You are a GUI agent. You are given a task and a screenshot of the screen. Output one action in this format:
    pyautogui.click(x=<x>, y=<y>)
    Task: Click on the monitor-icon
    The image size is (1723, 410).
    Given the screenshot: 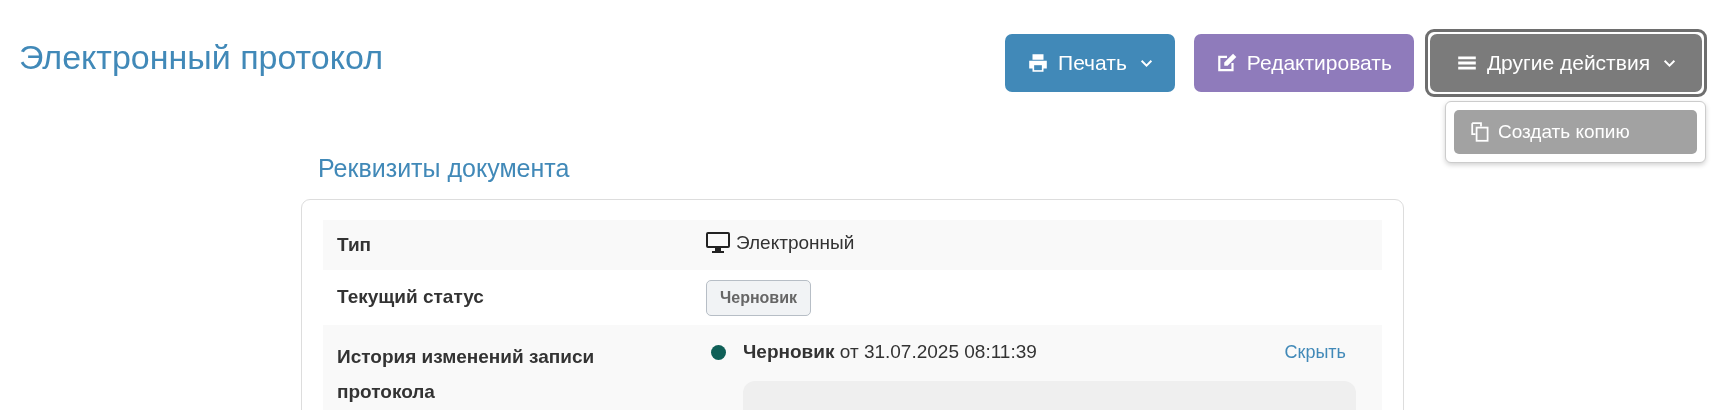 What is the action you would take?
    pyautogui.click(x=718, y=242)
    